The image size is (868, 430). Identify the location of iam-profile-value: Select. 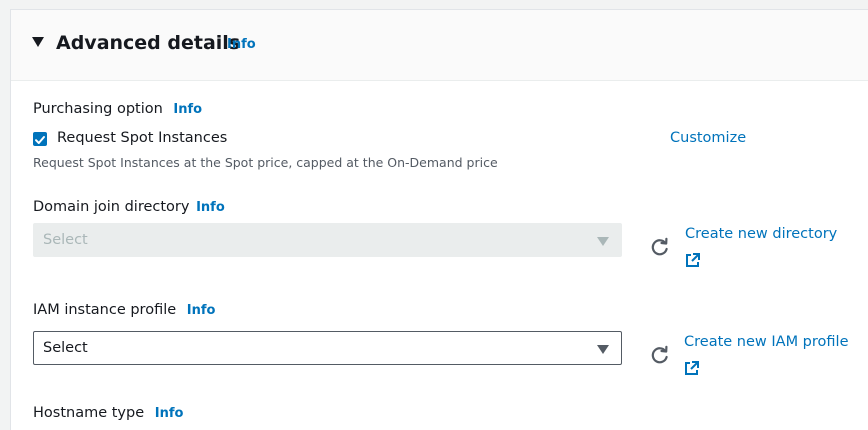
(65, 348).